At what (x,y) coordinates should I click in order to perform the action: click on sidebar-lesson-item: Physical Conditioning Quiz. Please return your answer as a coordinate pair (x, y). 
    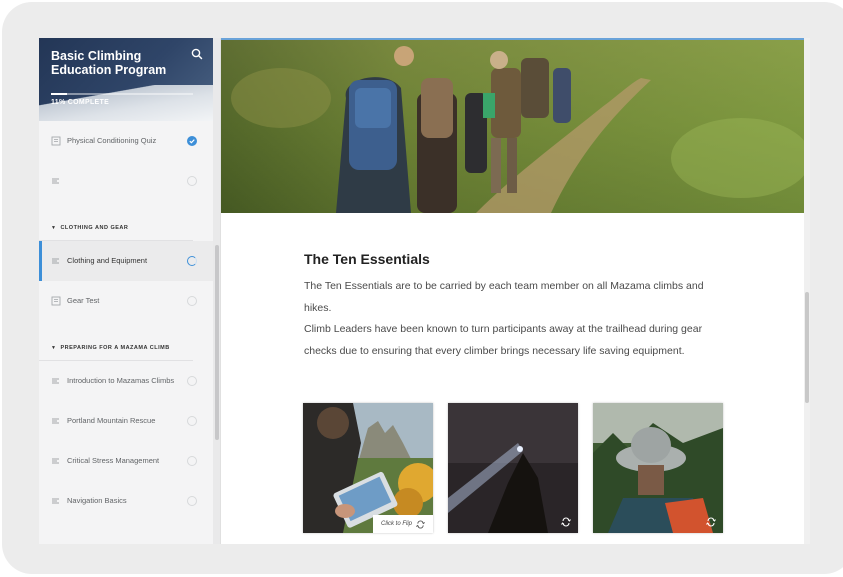
    Looking at the image, I should click on (126, 141).